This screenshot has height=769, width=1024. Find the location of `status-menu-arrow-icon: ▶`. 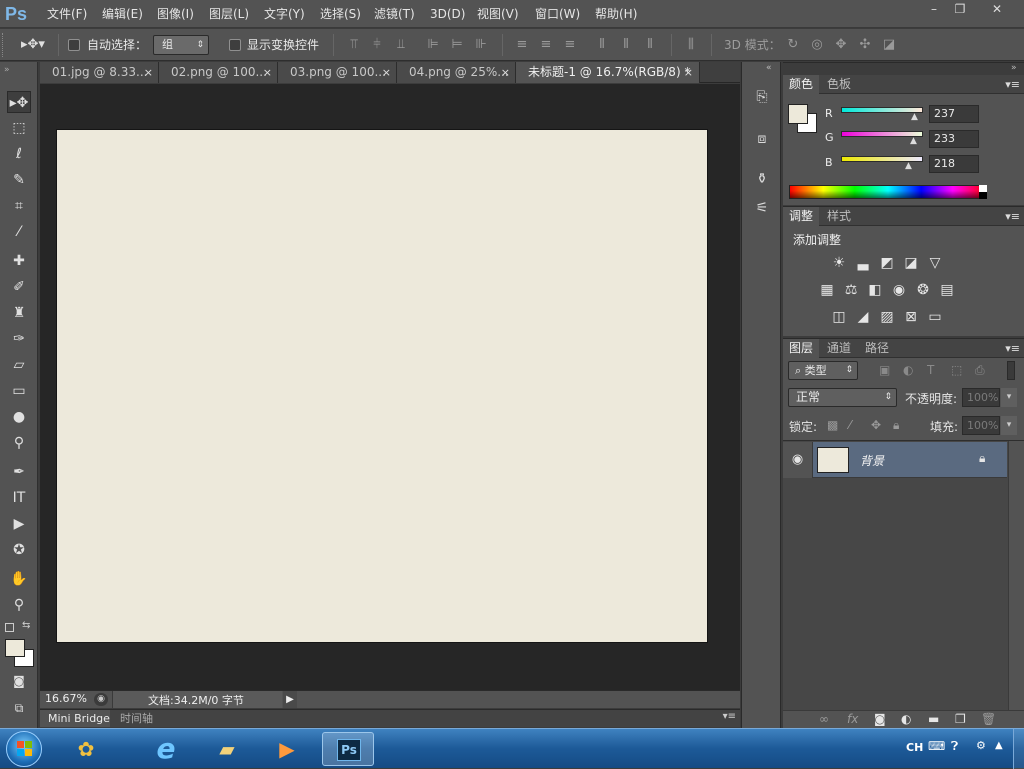

status-menu-arrow-icon: ▶ is located at coordinates (290, 699).